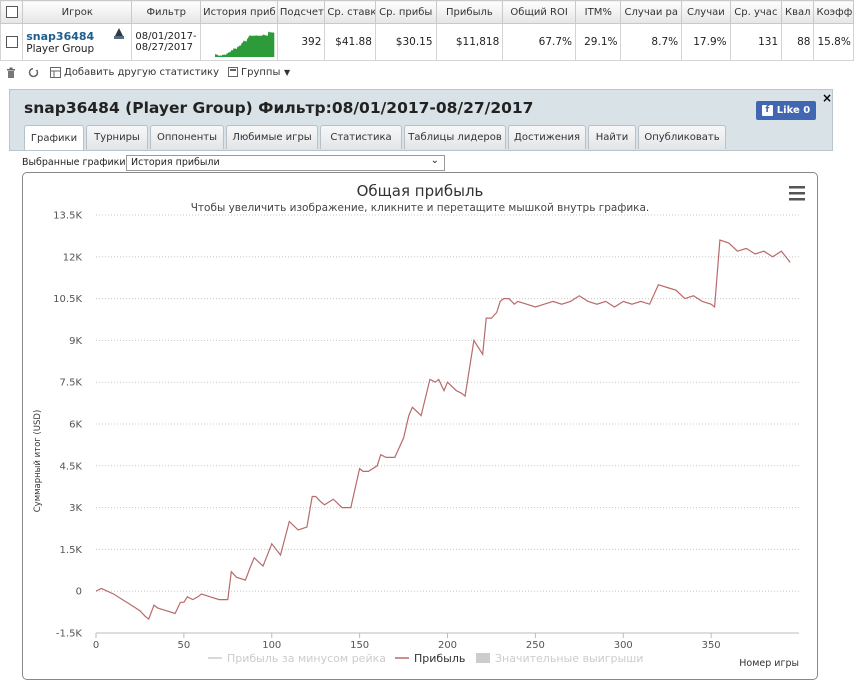 The image size is (854, 688). Describe the element at coordinates (798, 42) in the screenshot. I see `qual-cell: 88` at that location.